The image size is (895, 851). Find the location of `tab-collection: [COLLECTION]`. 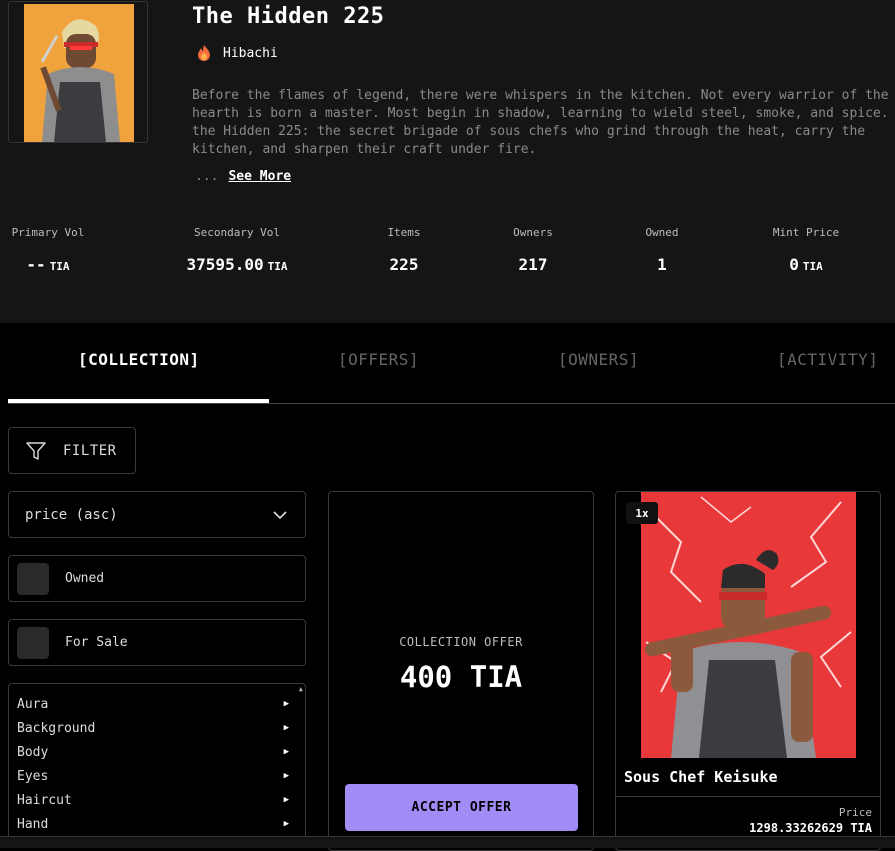

tab-collection: [COLLECTION] is located at coordinates (139, 359).